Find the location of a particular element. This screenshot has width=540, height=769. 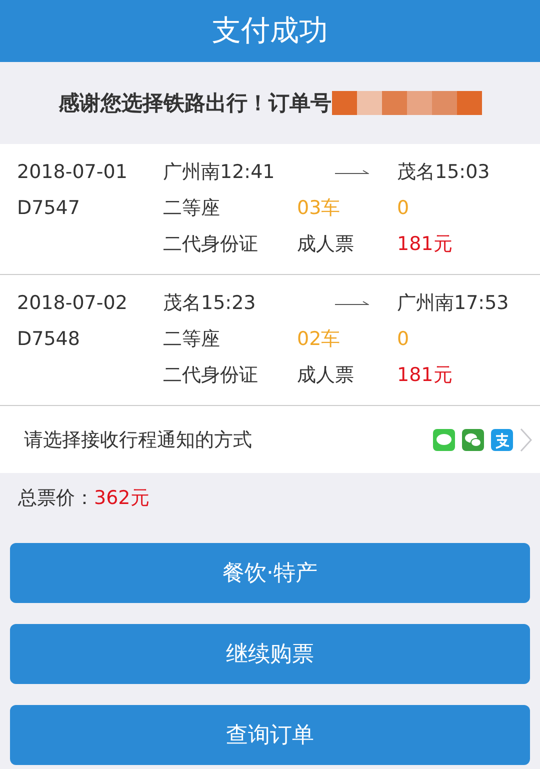

train-number: D7548 is located at coordinates (48, 339).